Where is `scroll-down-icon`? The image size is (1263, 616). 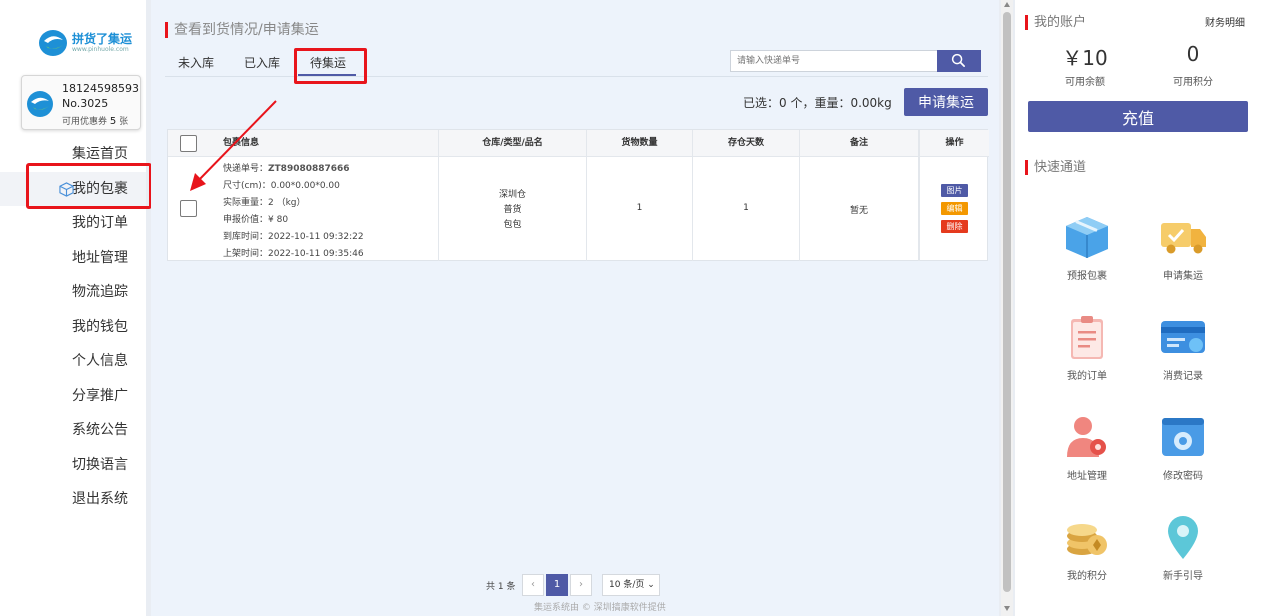 scroll-down-icon is located at coordinates (1007, 608).